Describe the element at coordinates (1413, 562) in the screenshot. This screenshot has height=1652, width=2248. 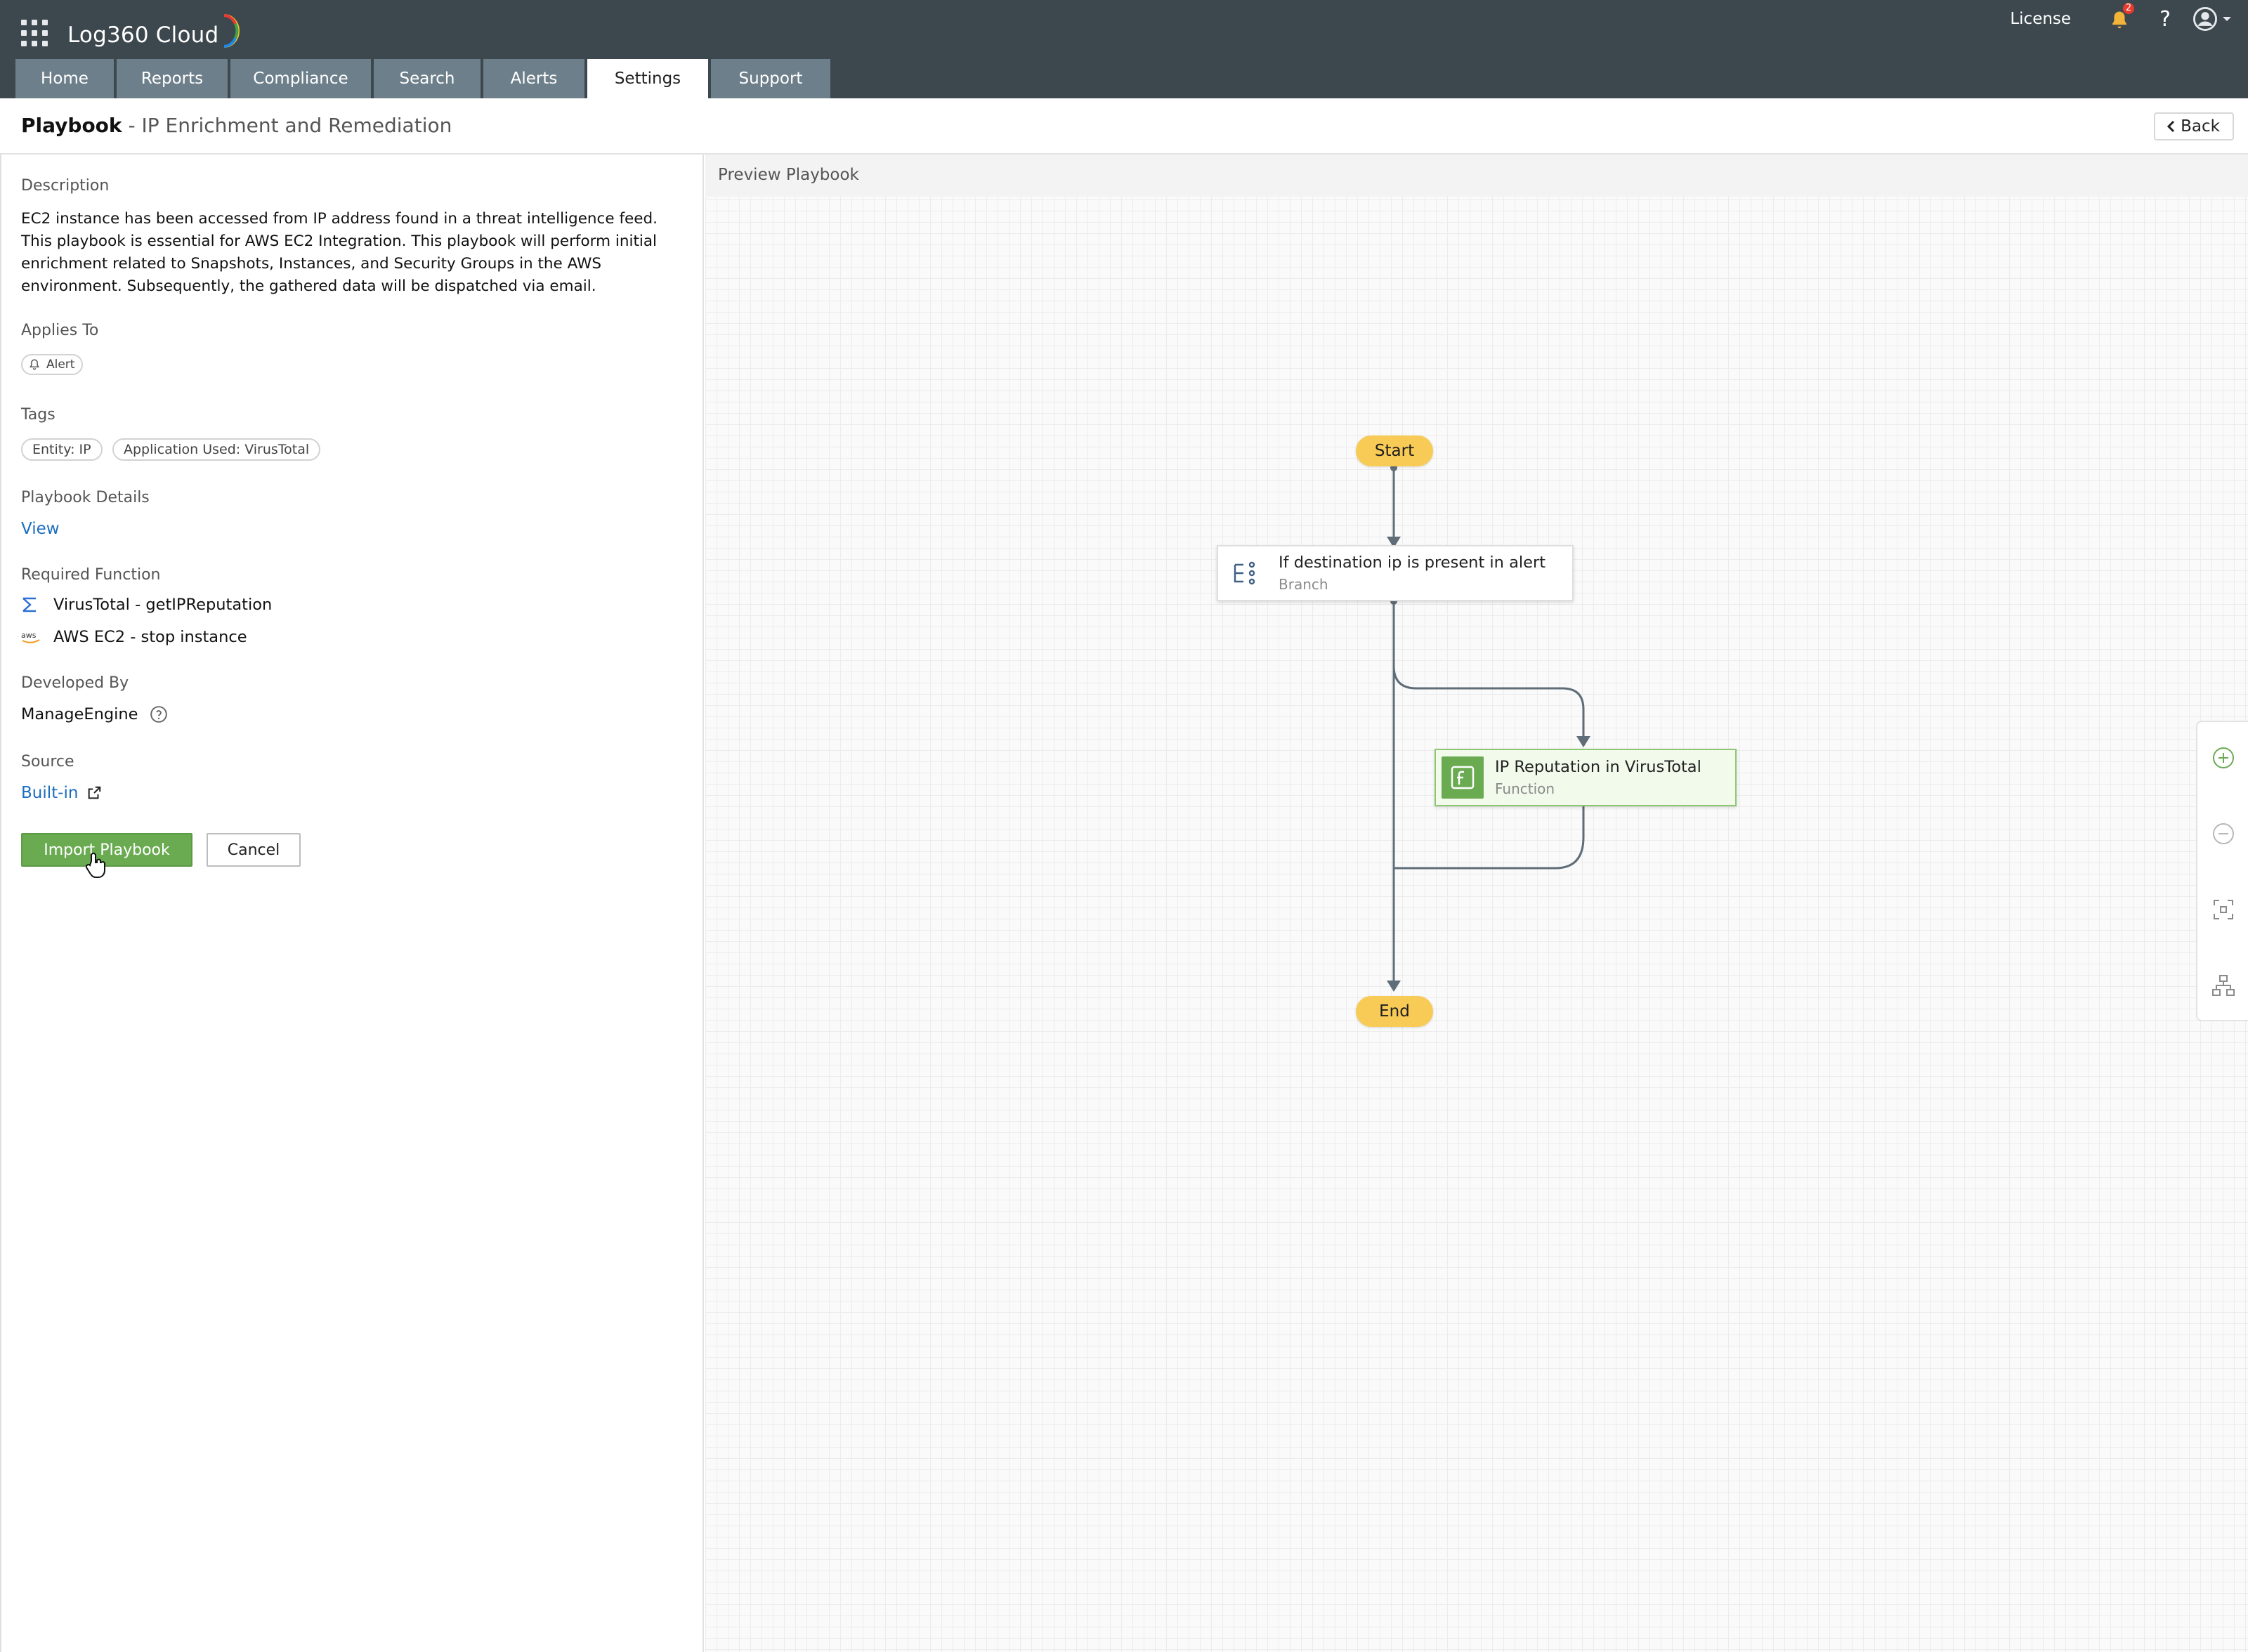
I see `branch-node-title: If destination ip is present in alert` at that location.